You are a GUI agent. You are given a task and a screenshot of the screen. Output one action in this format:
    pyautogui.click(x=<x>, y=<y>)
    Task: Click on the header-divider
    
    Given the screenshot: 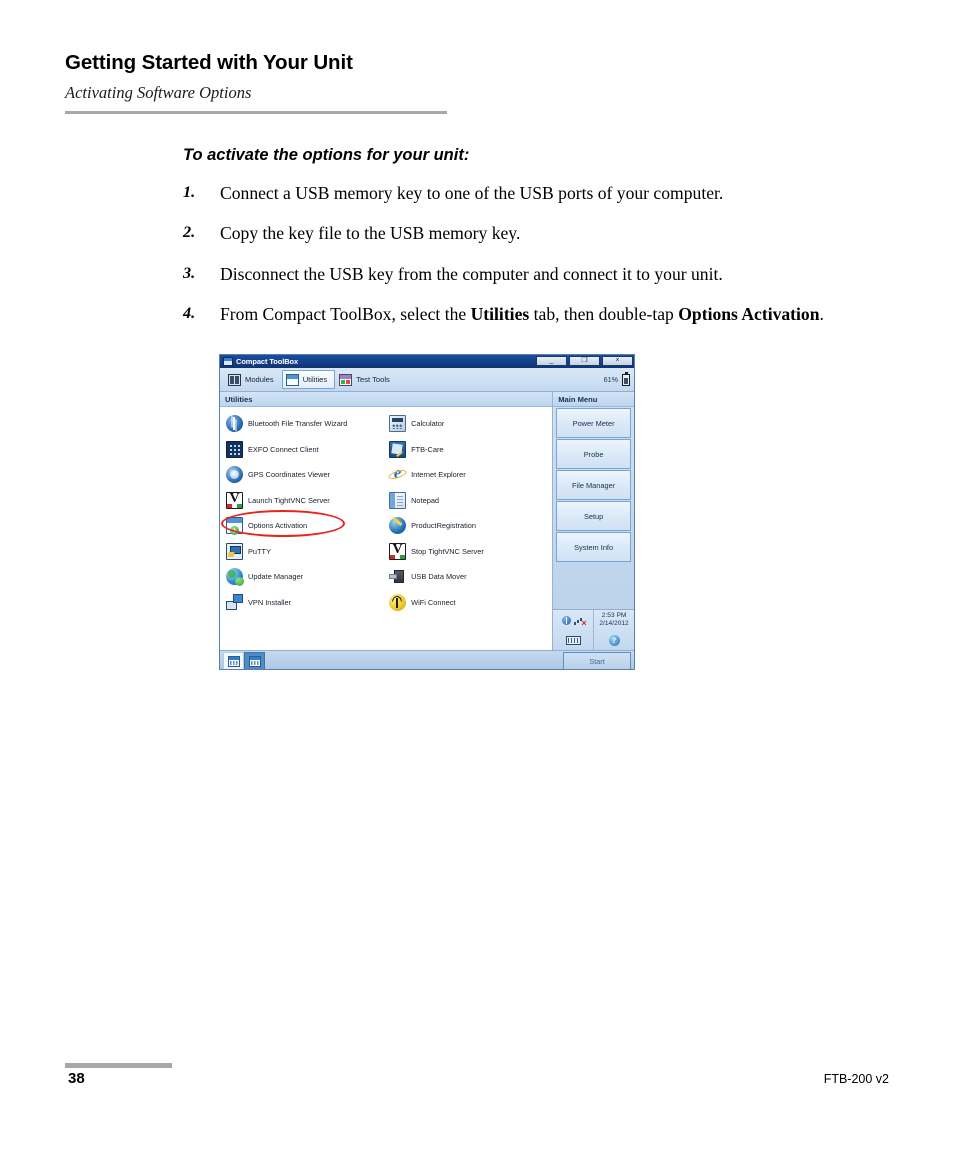 What is the action you would take?
    pyautogui.click(x=256, y=112)
    